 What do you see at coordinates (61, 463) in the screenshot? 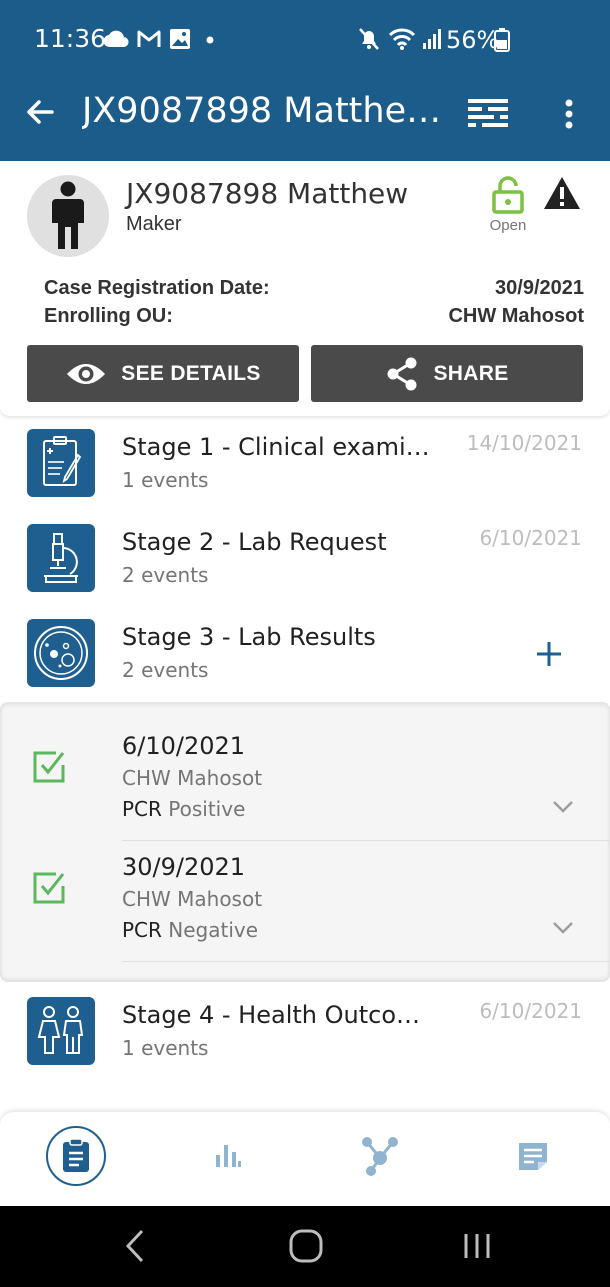
I see `clipboard-pen-icon` at bounding box center [61, 463].